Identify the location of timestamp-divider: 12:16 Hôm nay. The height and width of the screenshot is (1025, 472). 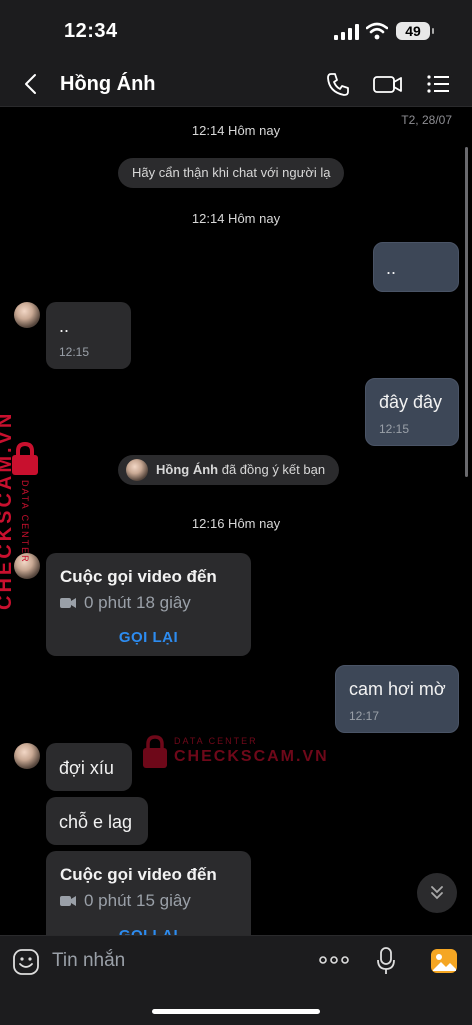
(236, 523).